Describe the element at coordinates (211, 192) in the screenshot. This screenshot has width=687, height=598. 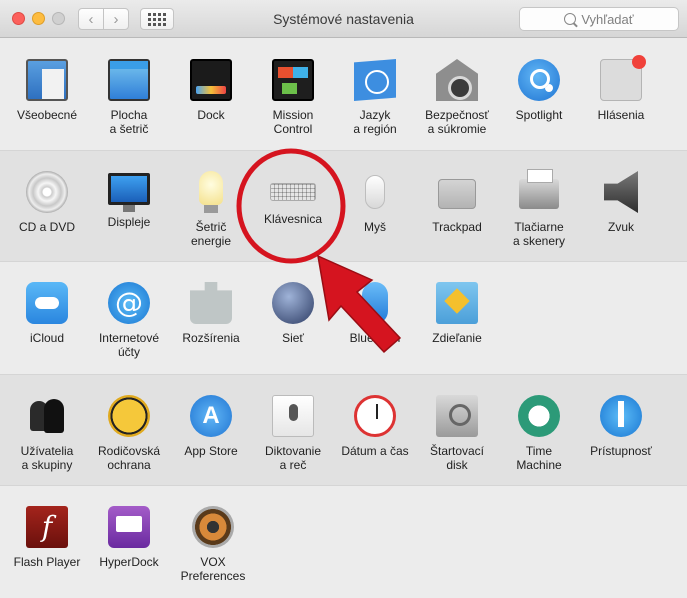
I see `energy-icon` at that location.